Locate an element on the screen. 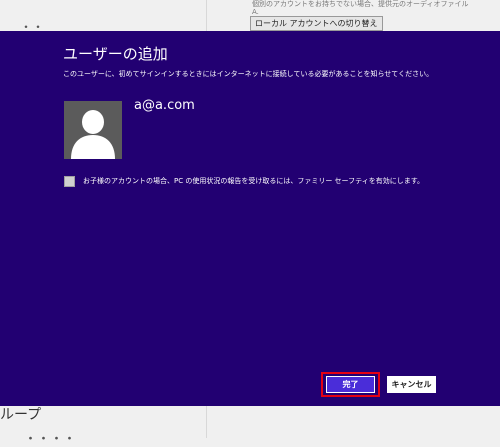 This screenshot has width=500, height=447. family-safety-checkbox is located at coordinates (69, 181).